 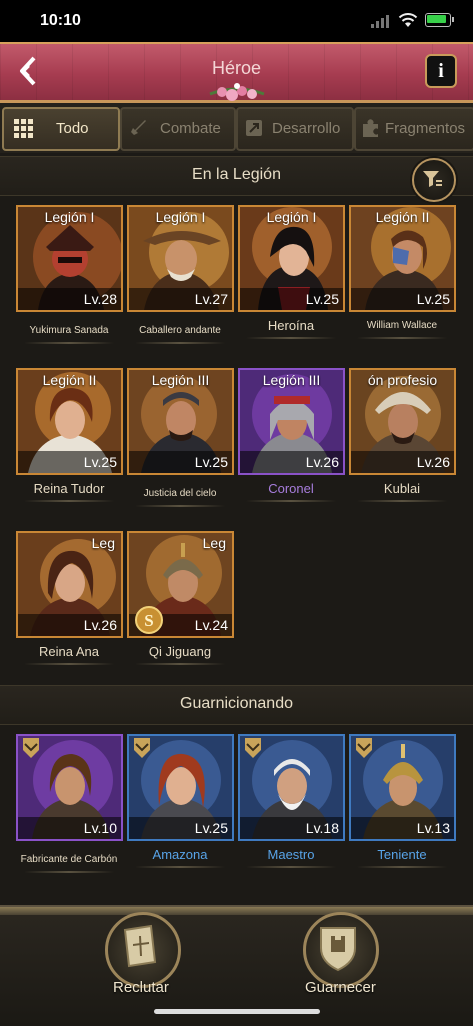 I want to click on hero-name-plate: Coronel, so click(x=291, y=489).